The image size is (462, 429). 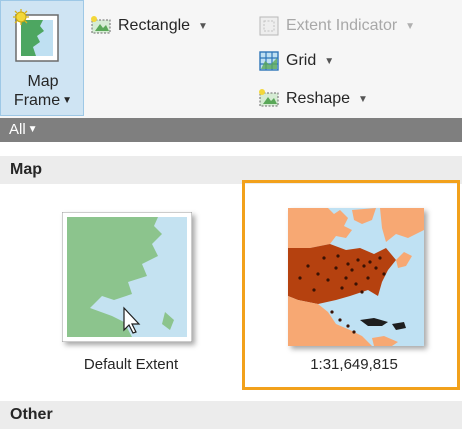 I want to click on extent-indicator-button: Extent Indicator ▼, so click(x=336, y=26).